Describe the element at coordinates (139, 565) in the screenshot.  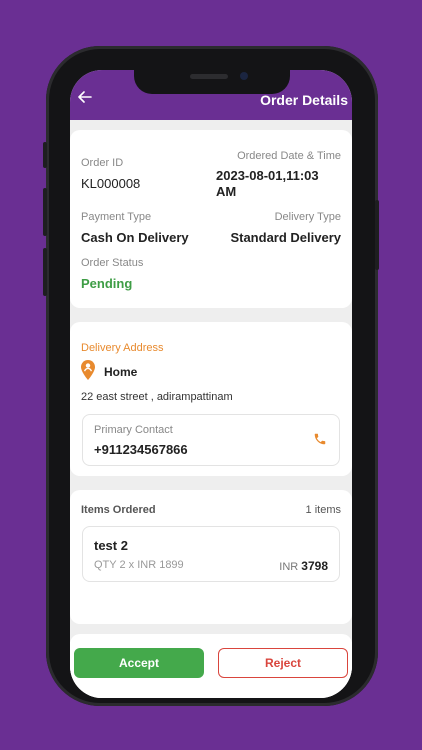
I see `item-qty-price: QTY 2 x INR 1899` at that location.